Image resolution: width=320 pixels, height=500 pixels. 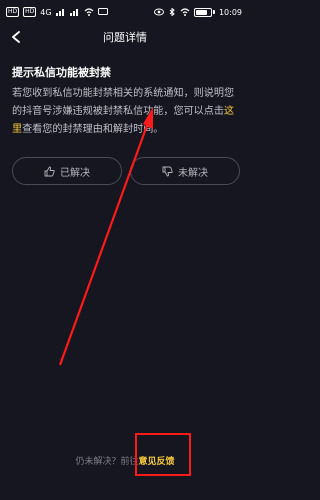 I want to click on footer: 仍未解决？前往 意见反馈, so click(x=125, y=460).